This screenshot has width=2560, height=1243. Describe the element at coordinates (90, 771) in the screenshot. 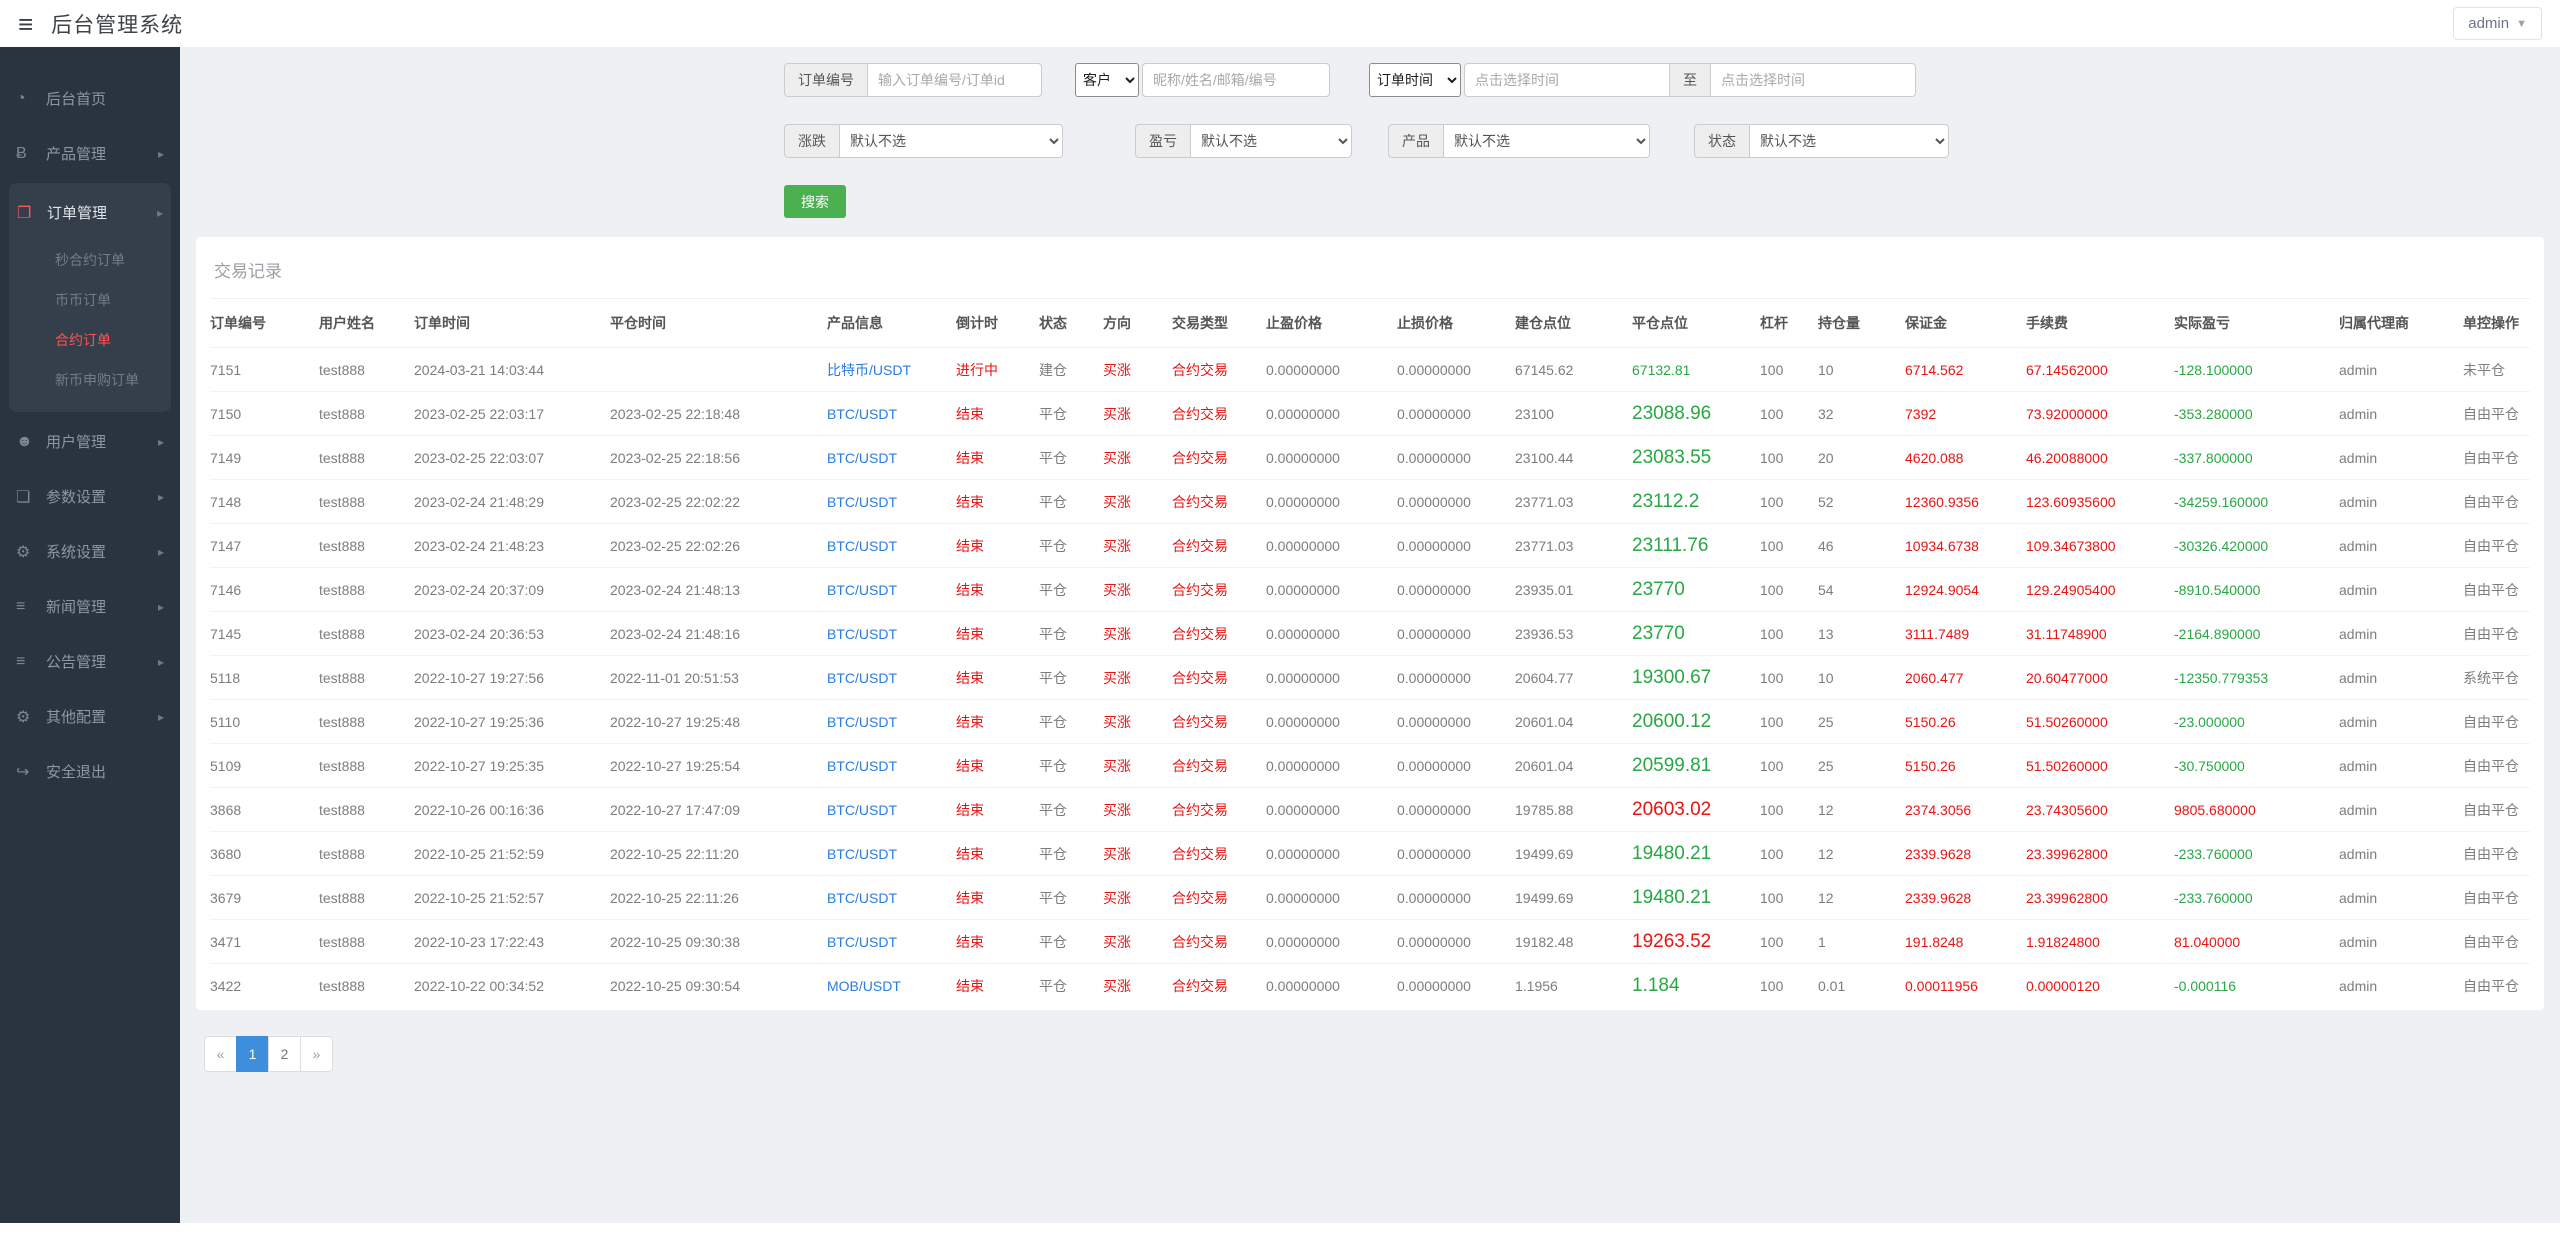

I see `sidebar-item-logout: ↪ 安全退出` at that location.